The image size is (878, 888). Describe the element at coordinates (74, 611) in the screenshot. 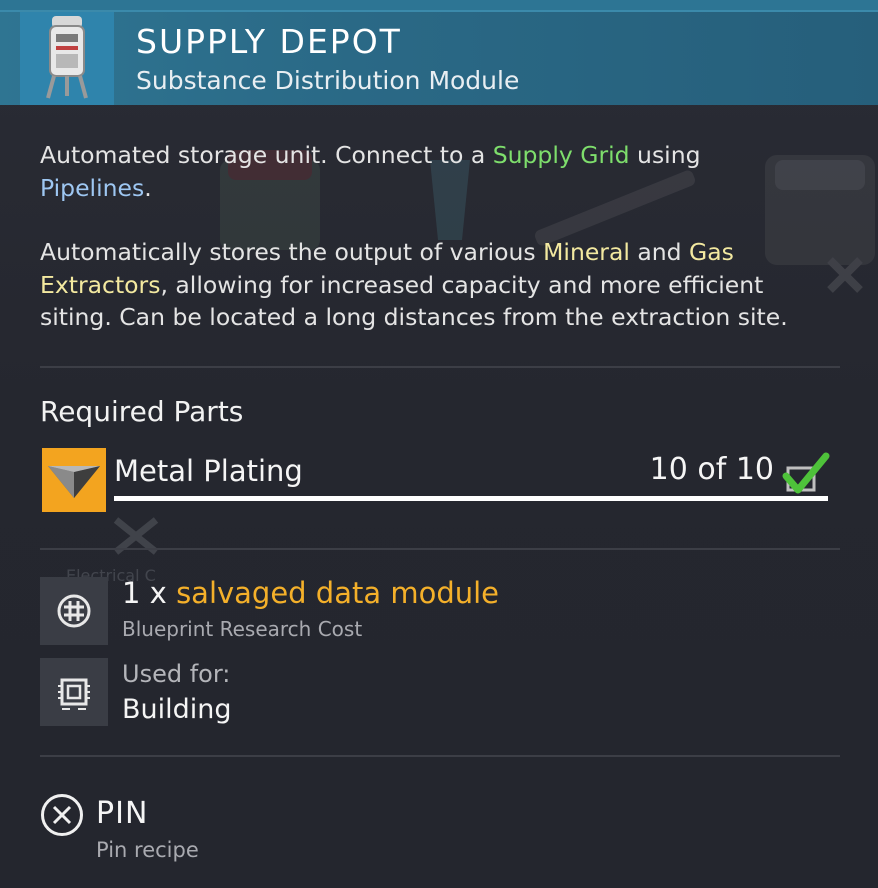

I see `data-module-icon` at that location.